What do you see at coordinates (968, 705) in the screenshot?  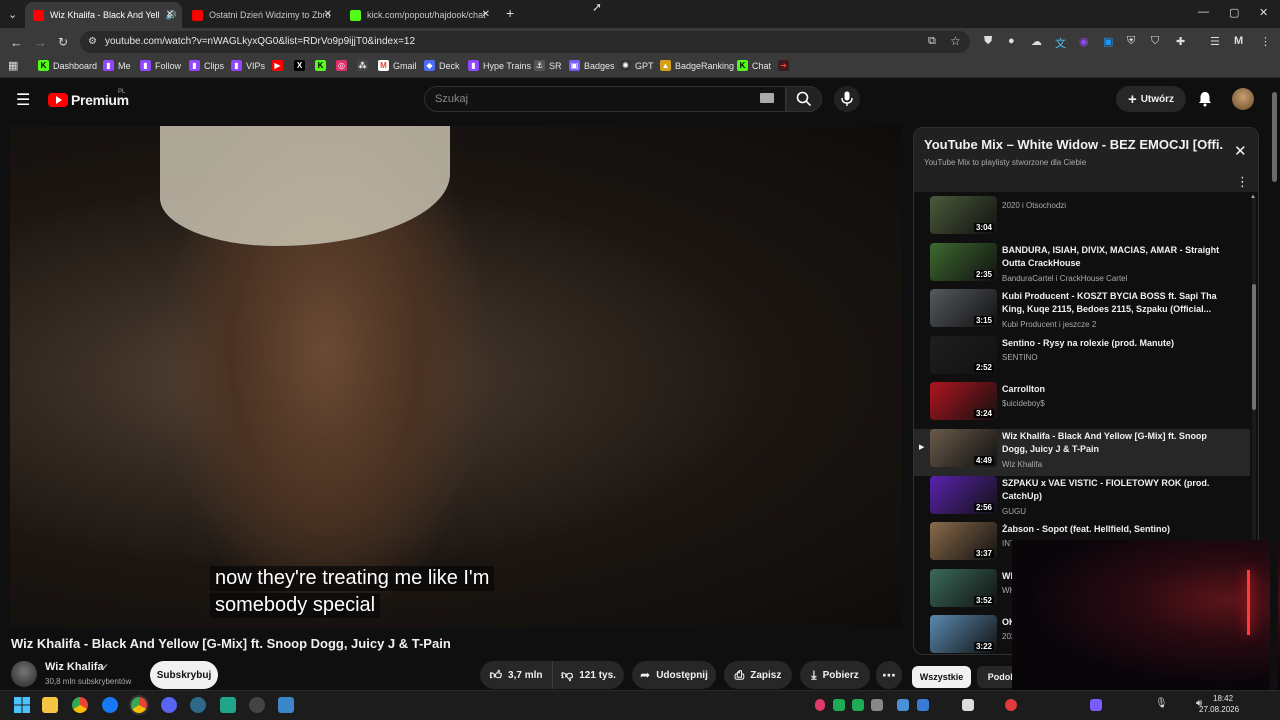 I see `tray-app-5-icon` at bounding box center [968, 705].